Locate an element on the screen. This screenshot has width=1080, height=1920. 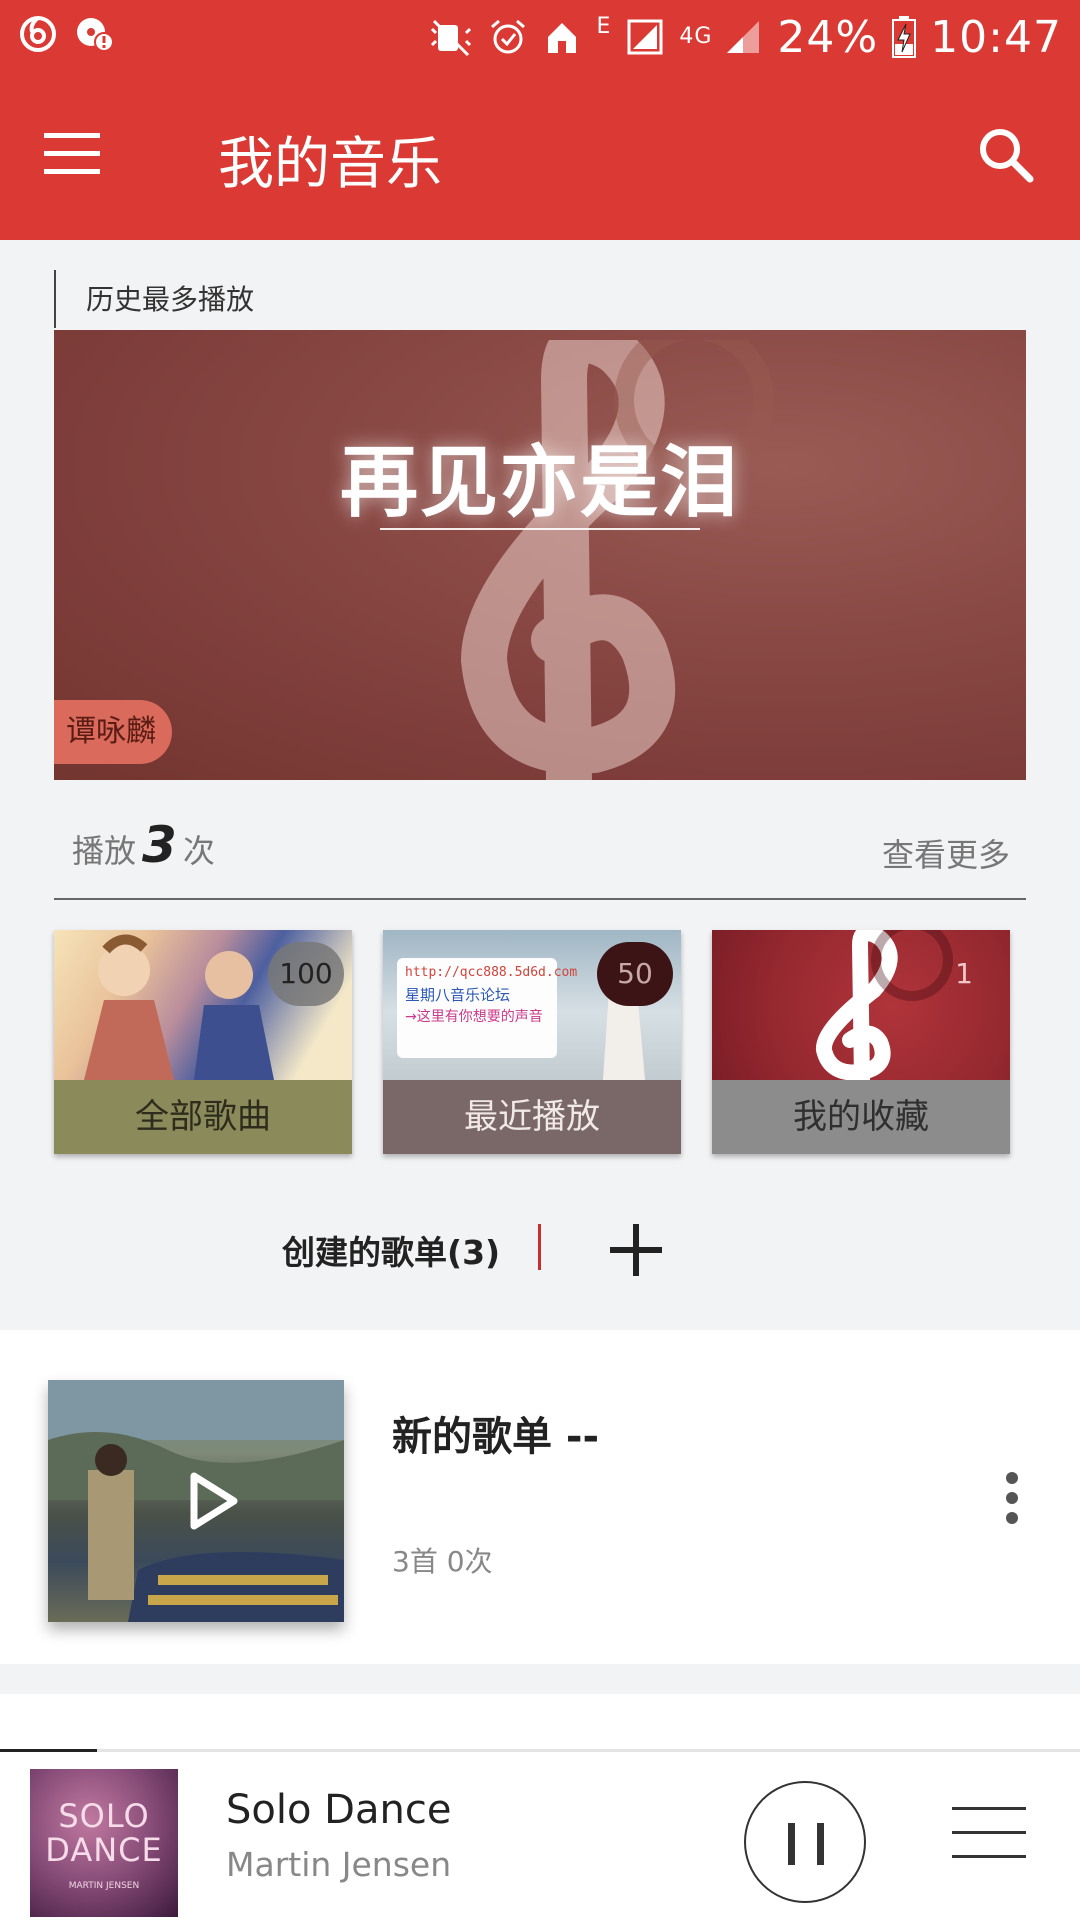
card-all-songs-count: 100 is located at coordinates (306, 974).